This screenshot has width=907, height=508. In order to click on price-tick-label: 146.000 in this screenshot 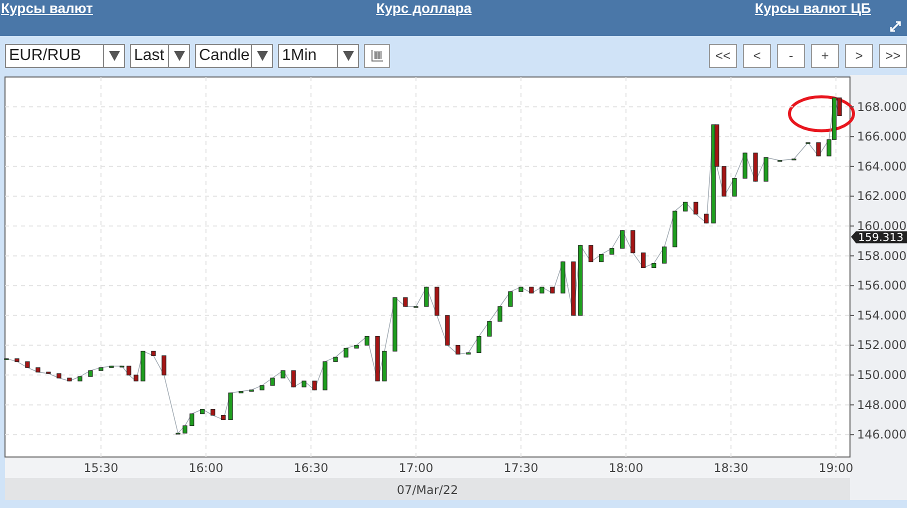, I will do `click(882, 435)`.